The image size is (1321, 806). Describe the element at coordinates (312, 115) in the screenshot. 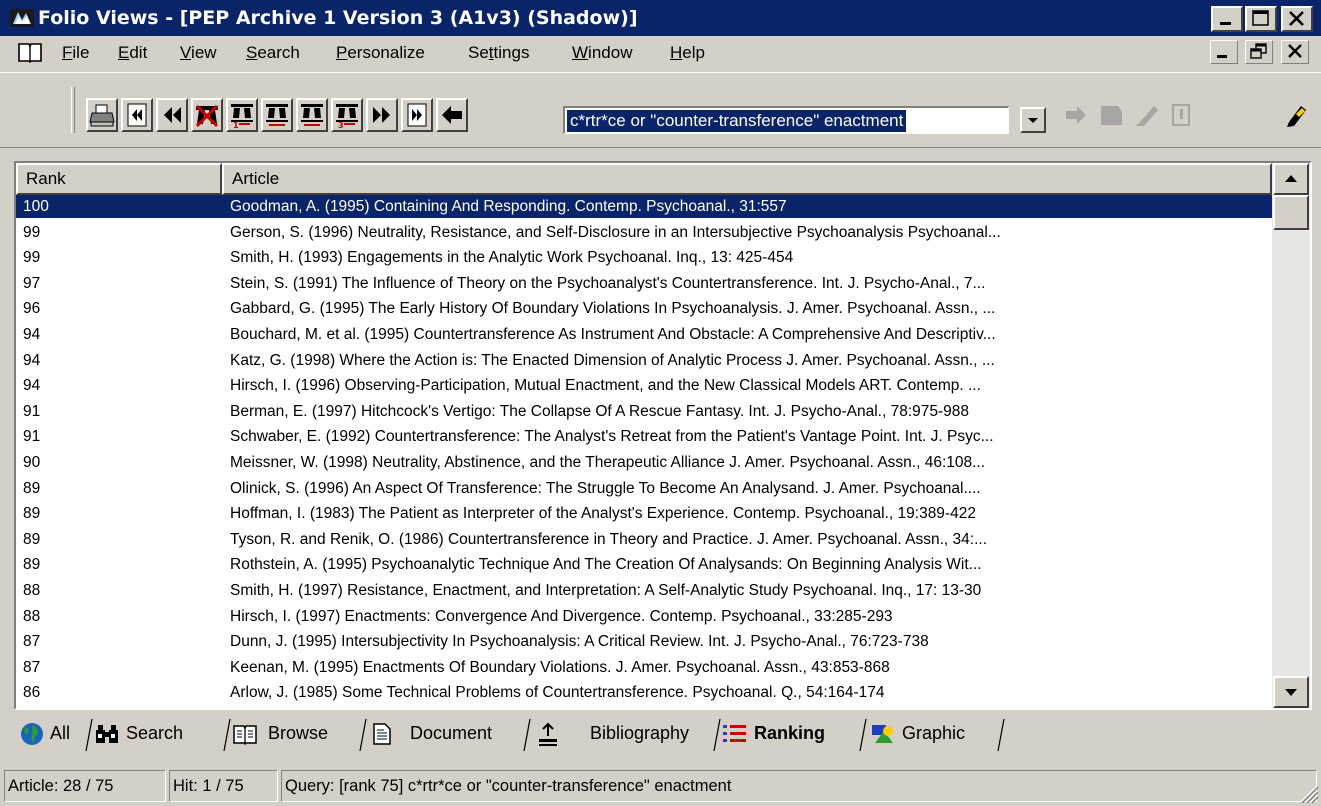

I see `next-hit-button` at that location.